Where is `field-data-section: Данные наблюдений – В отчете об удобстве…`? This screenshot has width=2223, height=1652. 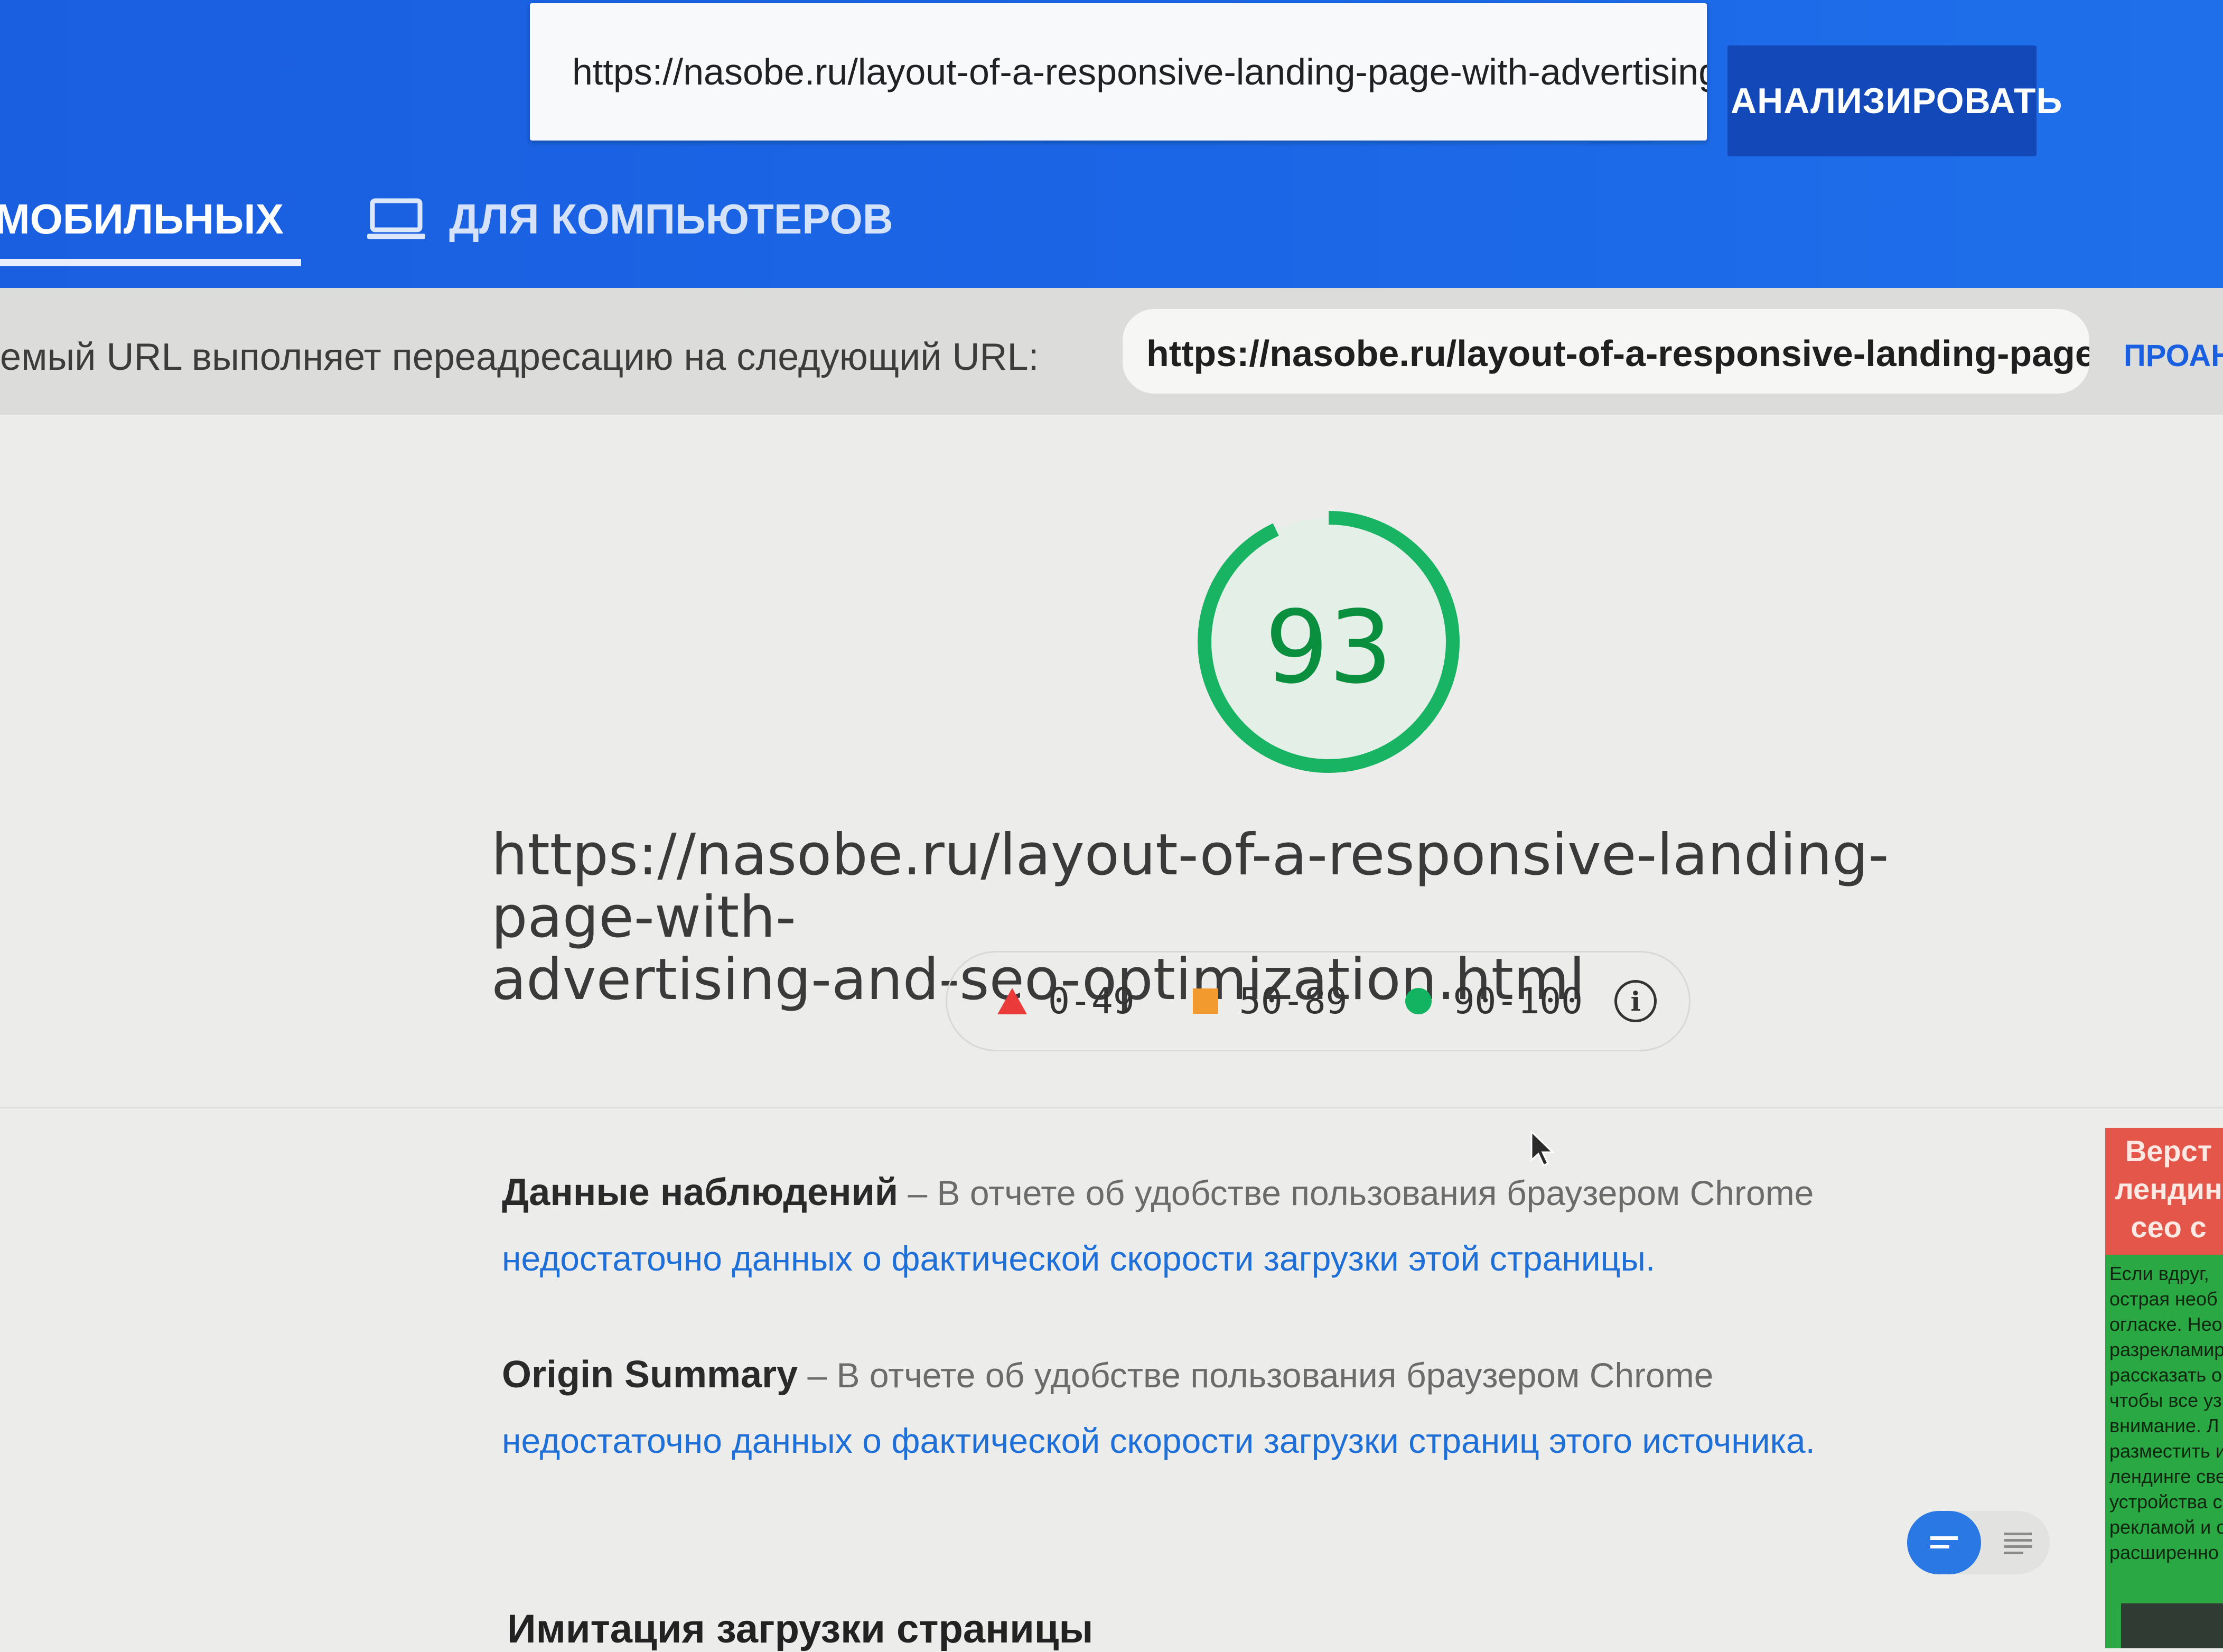 field-data-section: Данные наблюдений – В отчете об удобстве… is located at coordinates (1215, 1225).